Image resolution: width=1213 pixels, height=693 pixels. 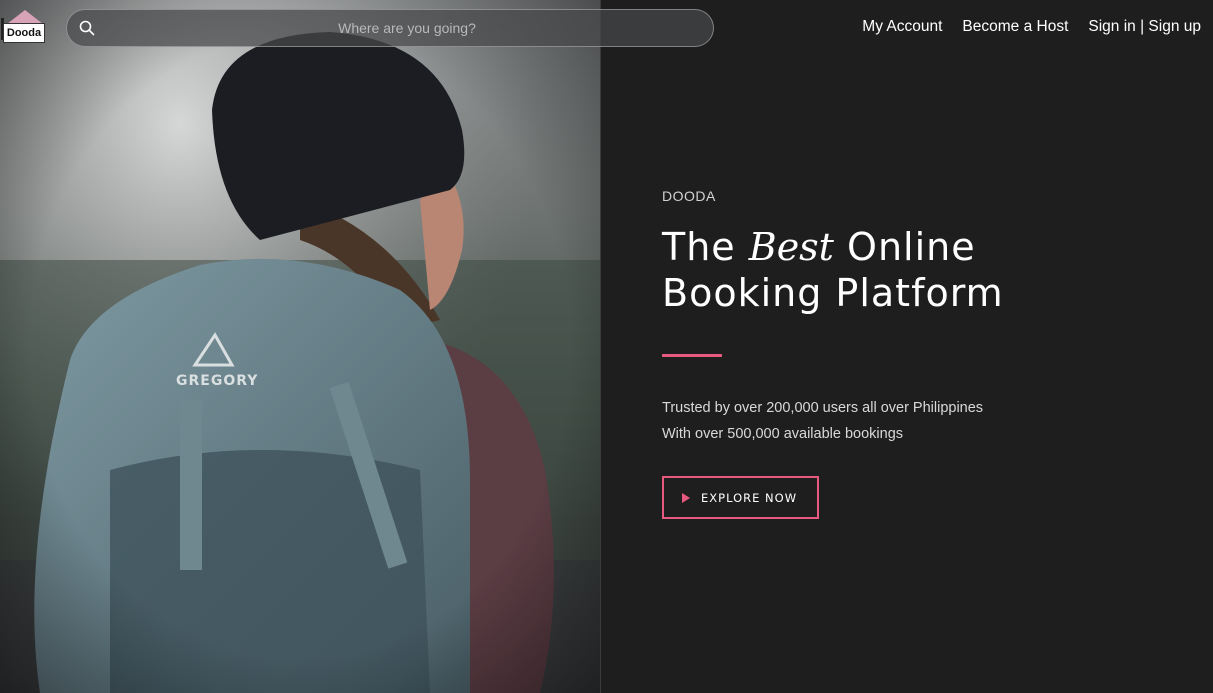 I want to click on headline-best: Best, so click(x=791, y=247).